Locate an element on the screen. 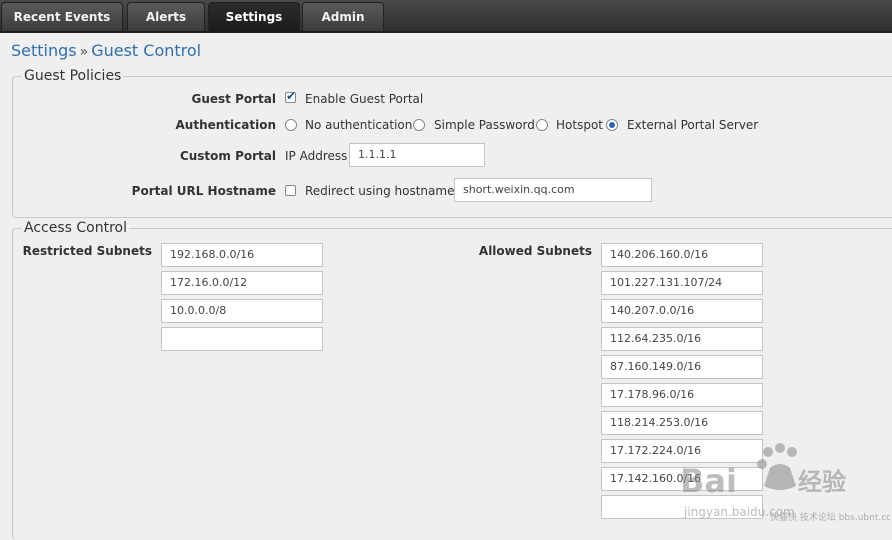 This screenshot has height=540, width=892. custom-portal-ip-input: 1.1.1.1 is located at coordinates (417, 155).